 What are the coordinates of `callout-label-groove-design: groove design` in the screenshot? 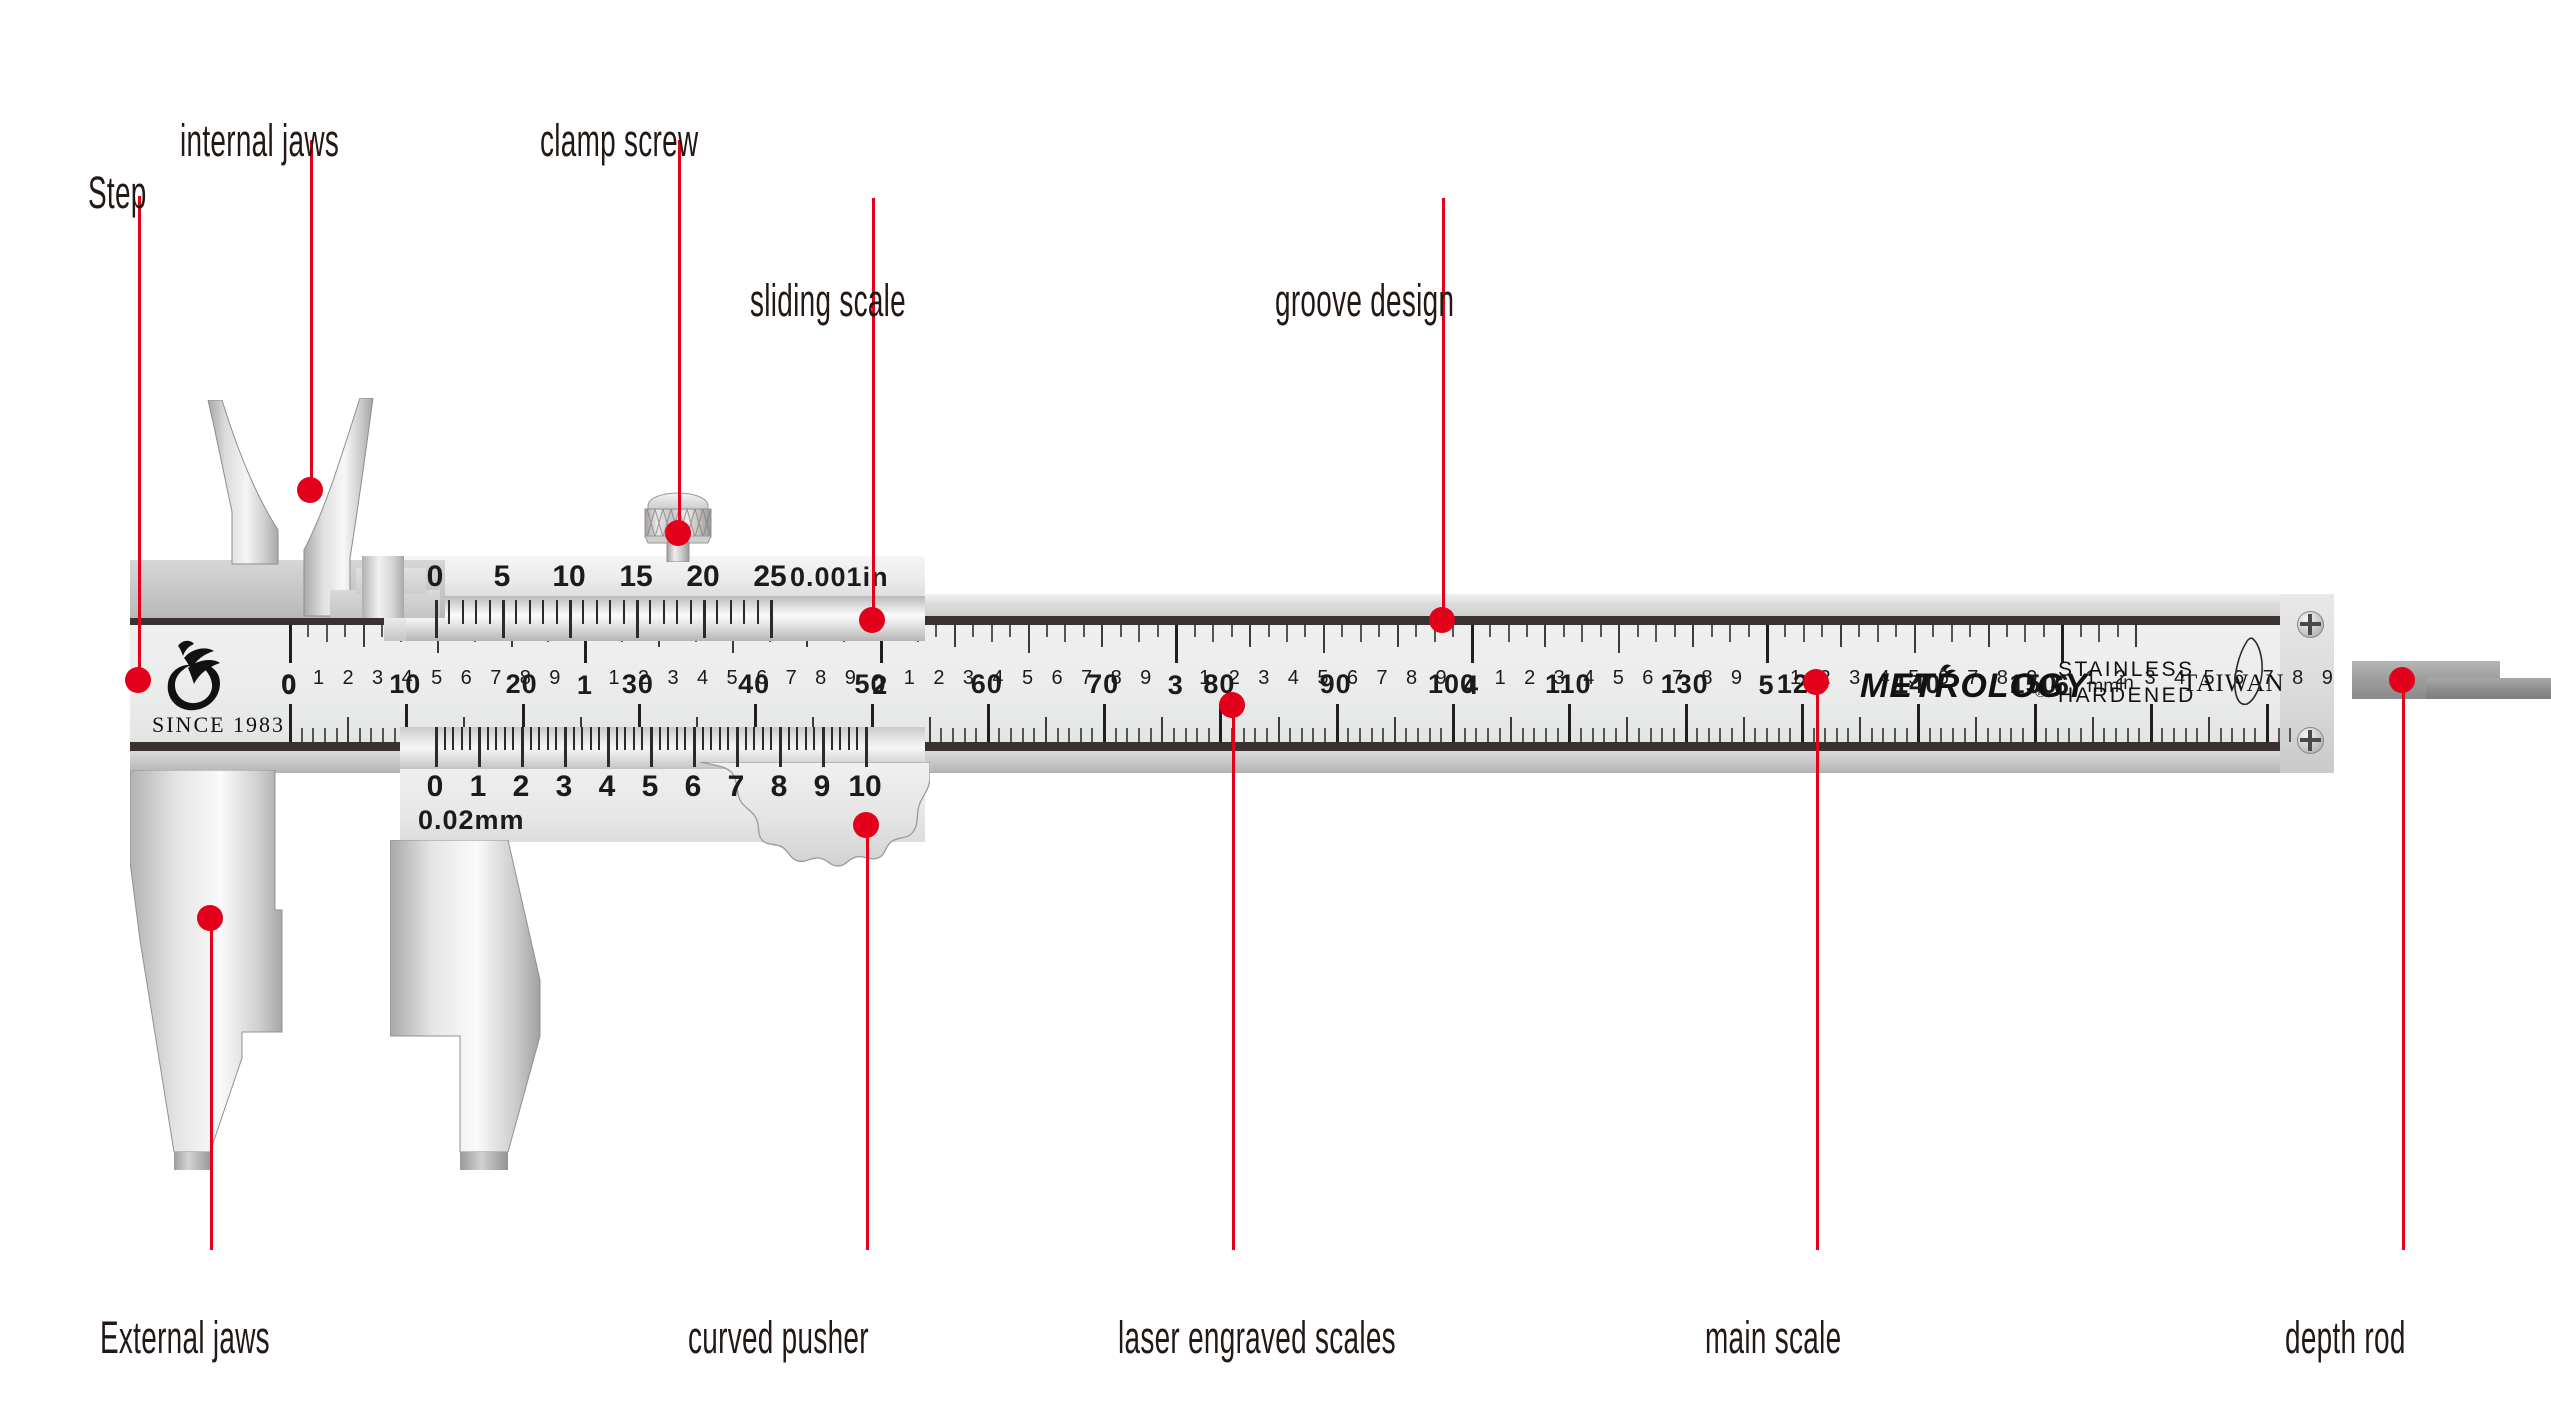 It's located at (1365, 300).